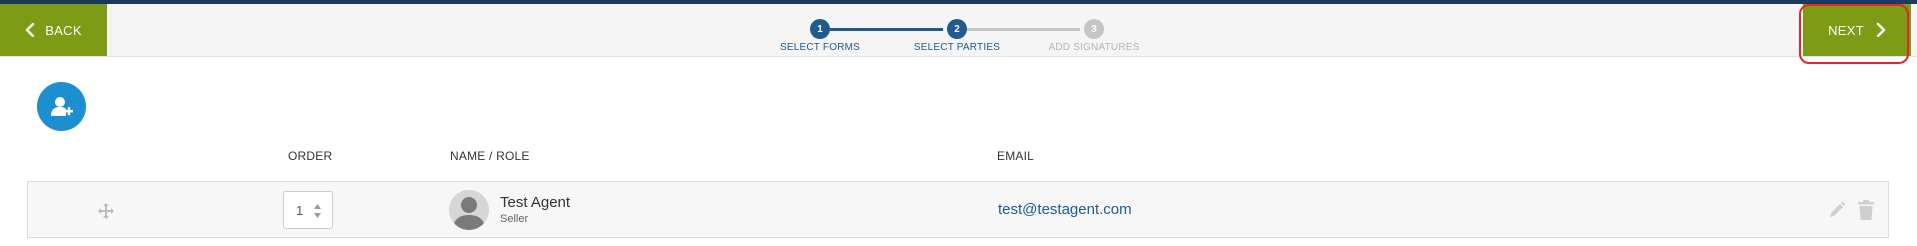  I want to click on party-role: Seller, so click(514, 219).